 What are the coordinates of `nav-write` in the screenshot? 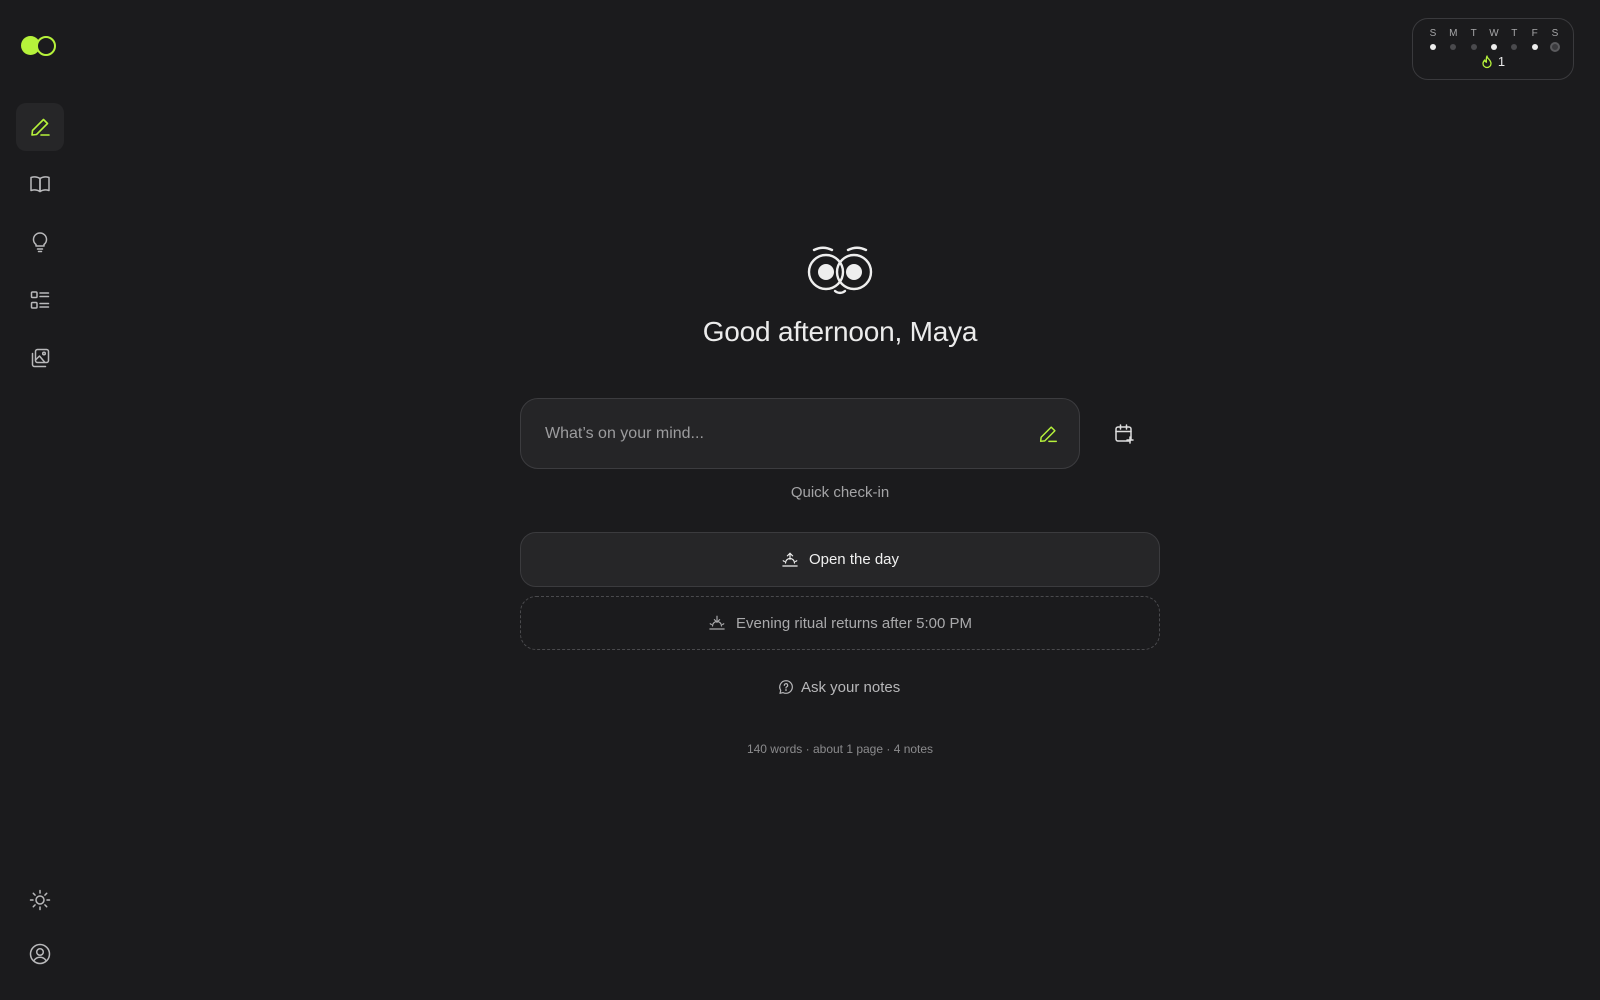 It's located at (40, 127).